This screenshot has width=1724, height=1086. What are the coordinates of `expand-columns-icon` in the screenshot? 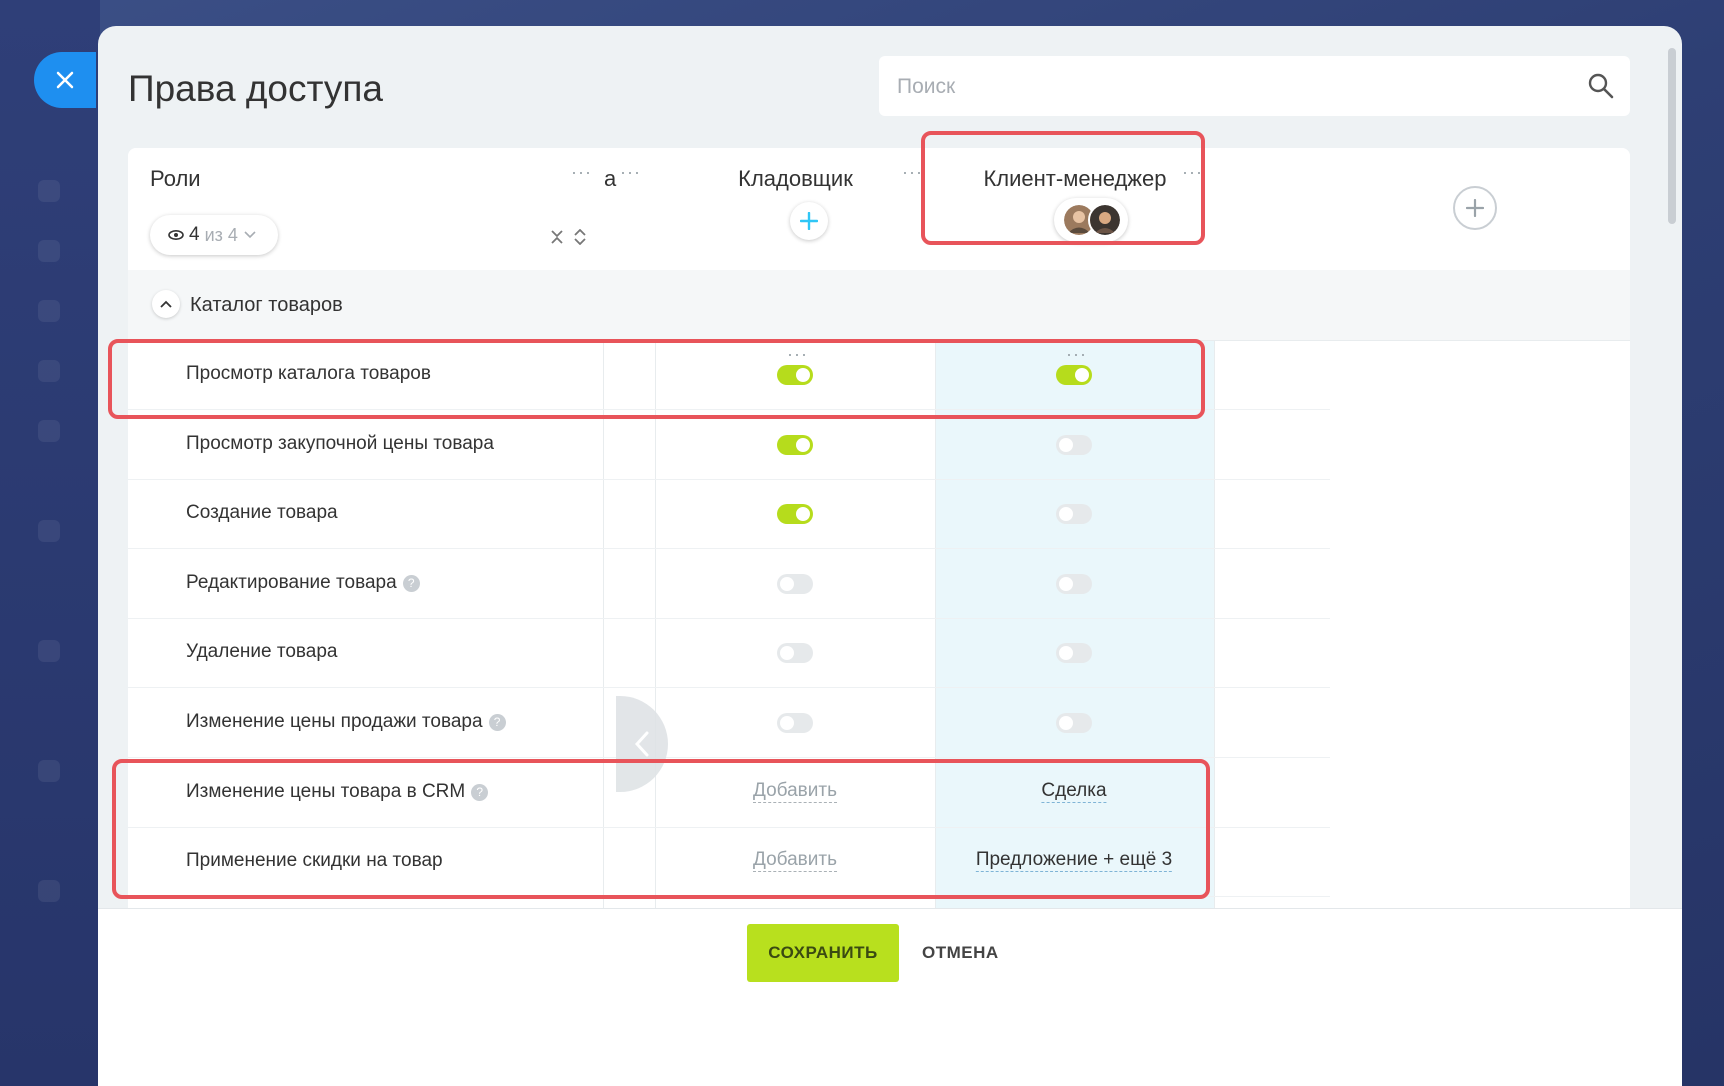 It's located at (580, 237).